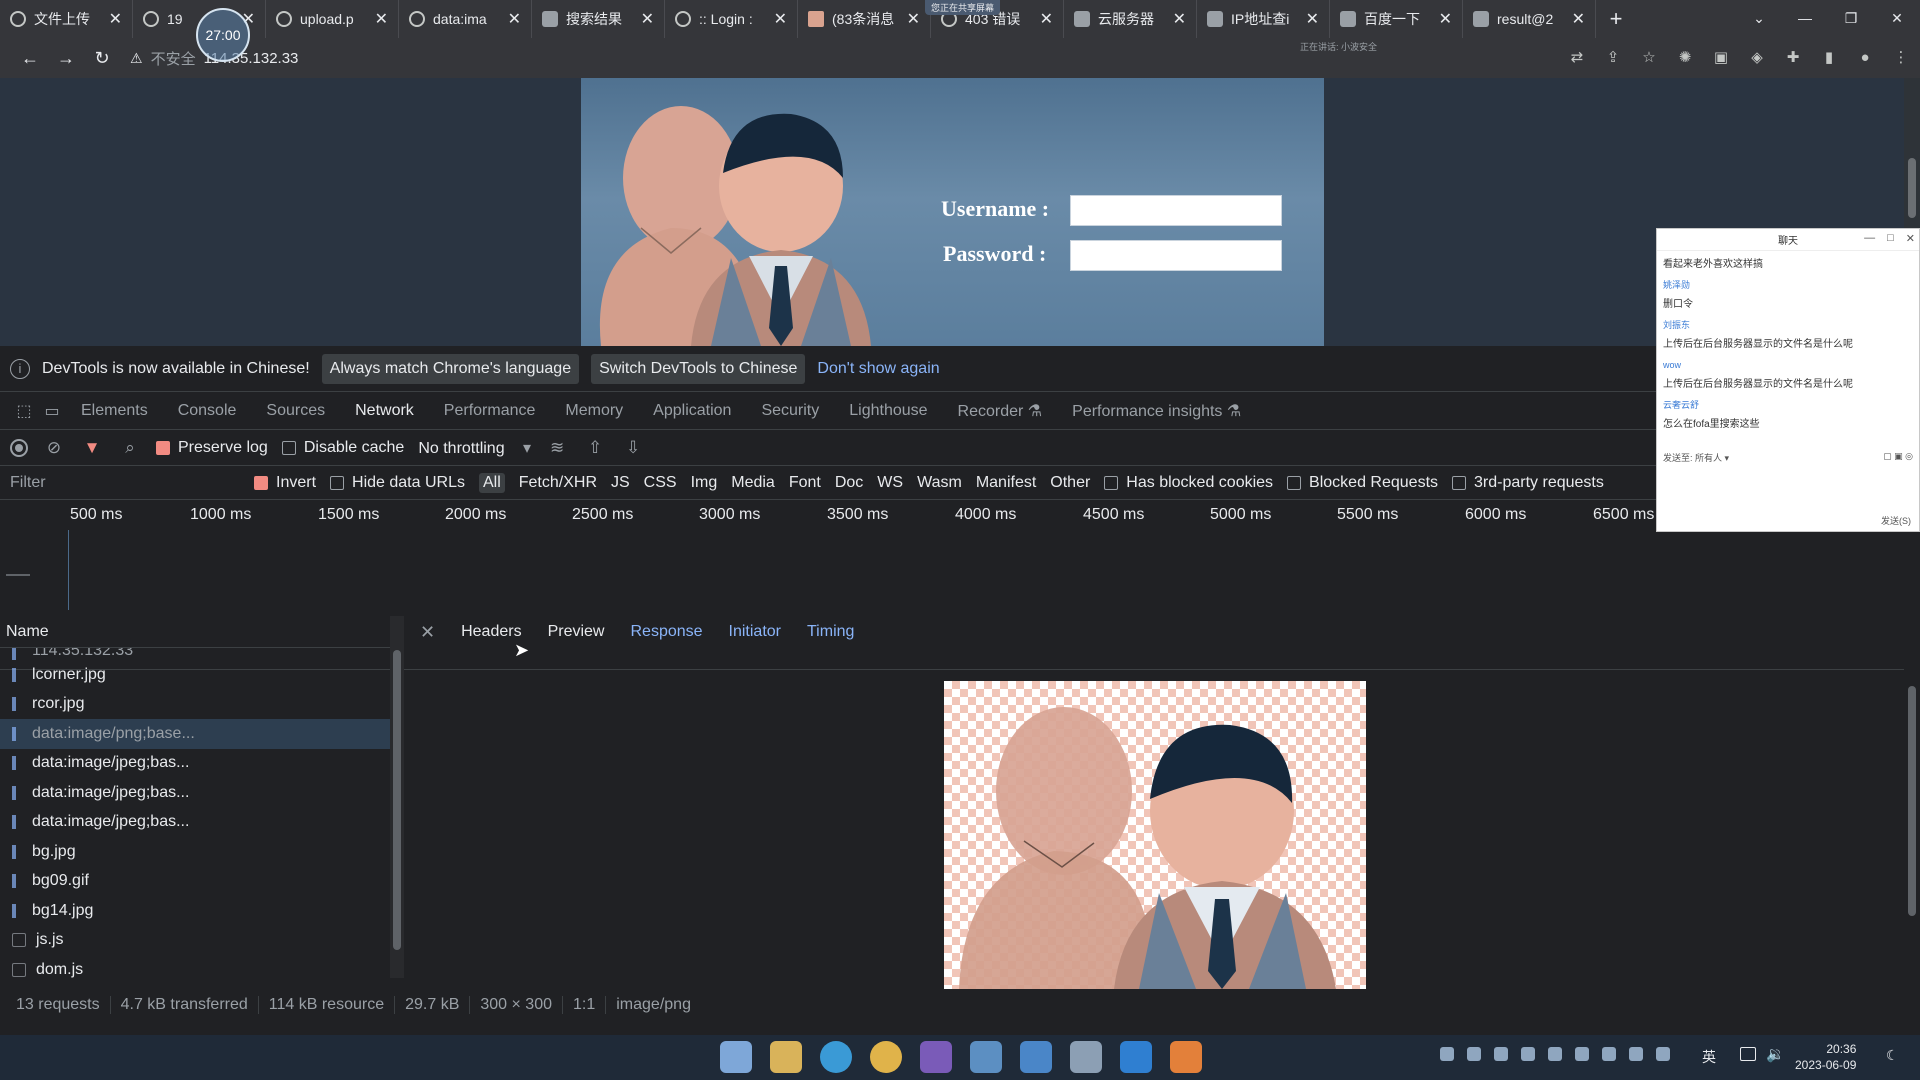 The image size is (1920, 1080). What do you see at coordinates (450, 368) in the screenshot?
I see `always-match-language-button: Always match Chrome's language` at bounding box center [450, 368].